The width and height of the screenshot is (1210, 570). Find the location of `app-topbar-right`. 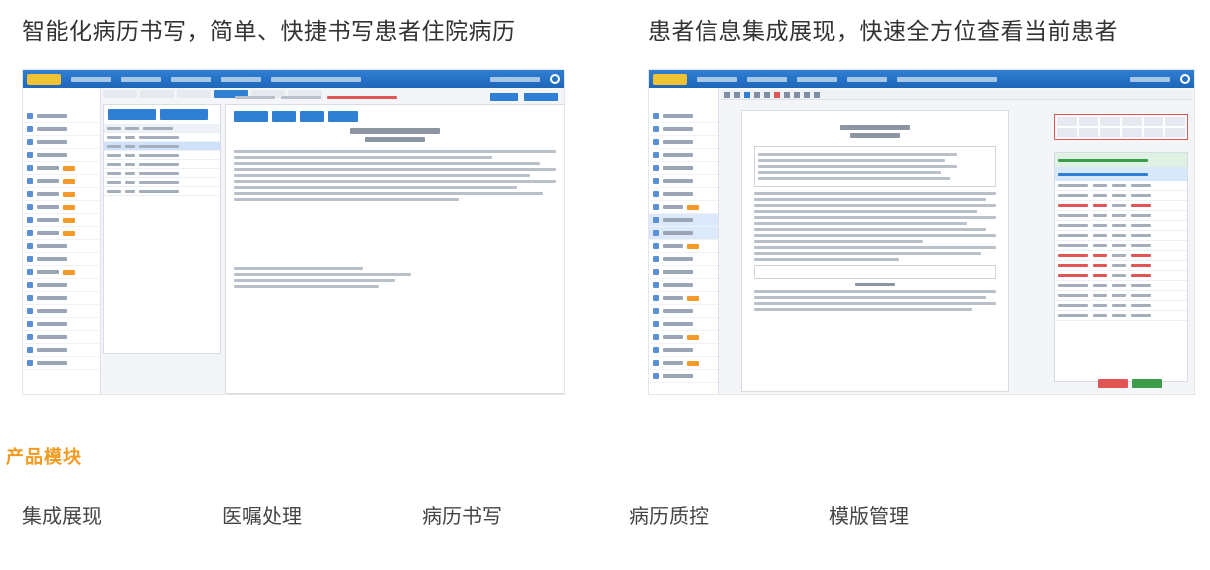

app-topbar-right is located at coordinates (921, 79).